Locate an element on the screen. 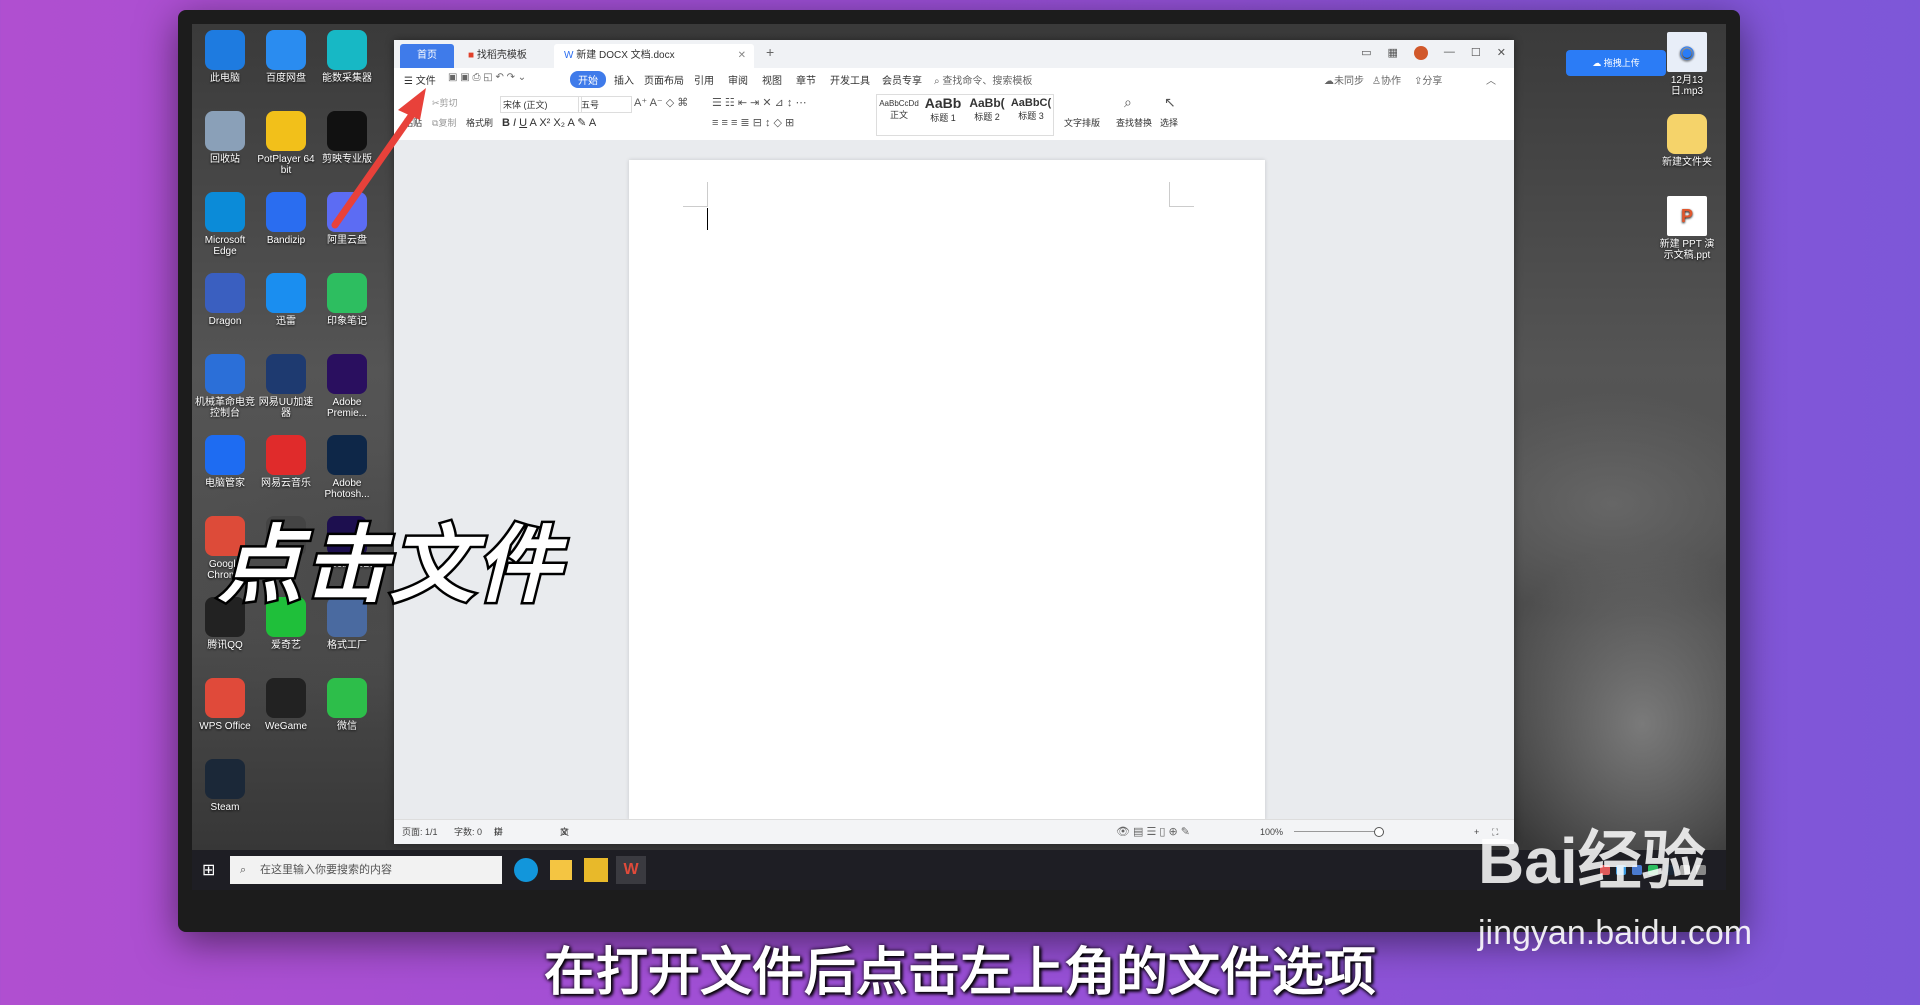 The height and width of the screenshot is (1005, 1920). overlay-caption: 点击文件 is located at coordinates (389, 565).